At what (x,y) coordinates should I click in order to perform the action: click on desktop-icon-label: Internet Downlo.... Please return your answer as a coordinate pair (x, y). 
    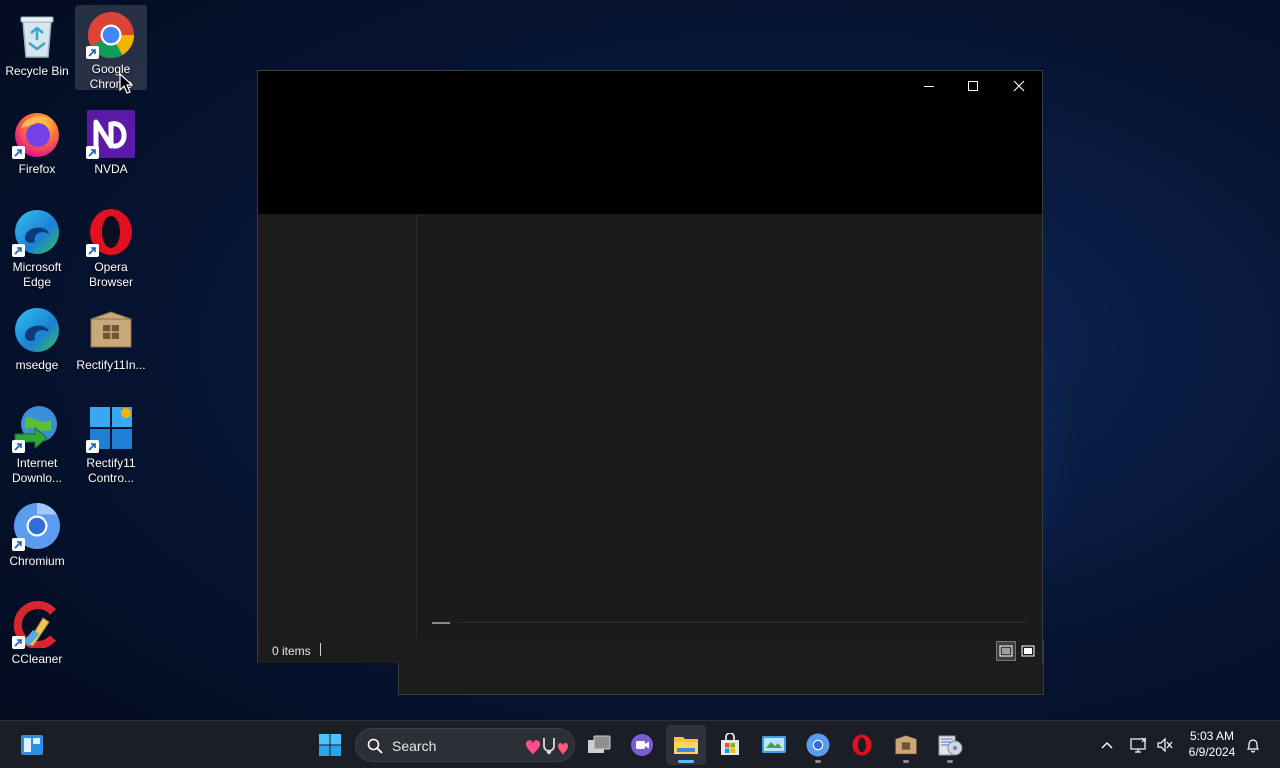
    Looking at the image, I should click on (37, 470).